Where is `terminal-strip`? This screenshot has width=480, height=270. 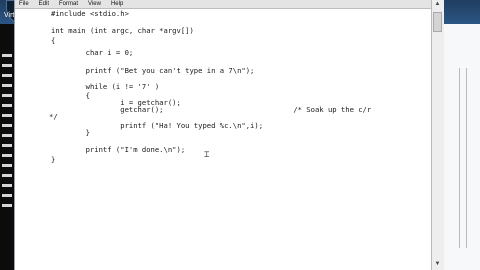
terminal-strip is located at coordinates (7, 147).